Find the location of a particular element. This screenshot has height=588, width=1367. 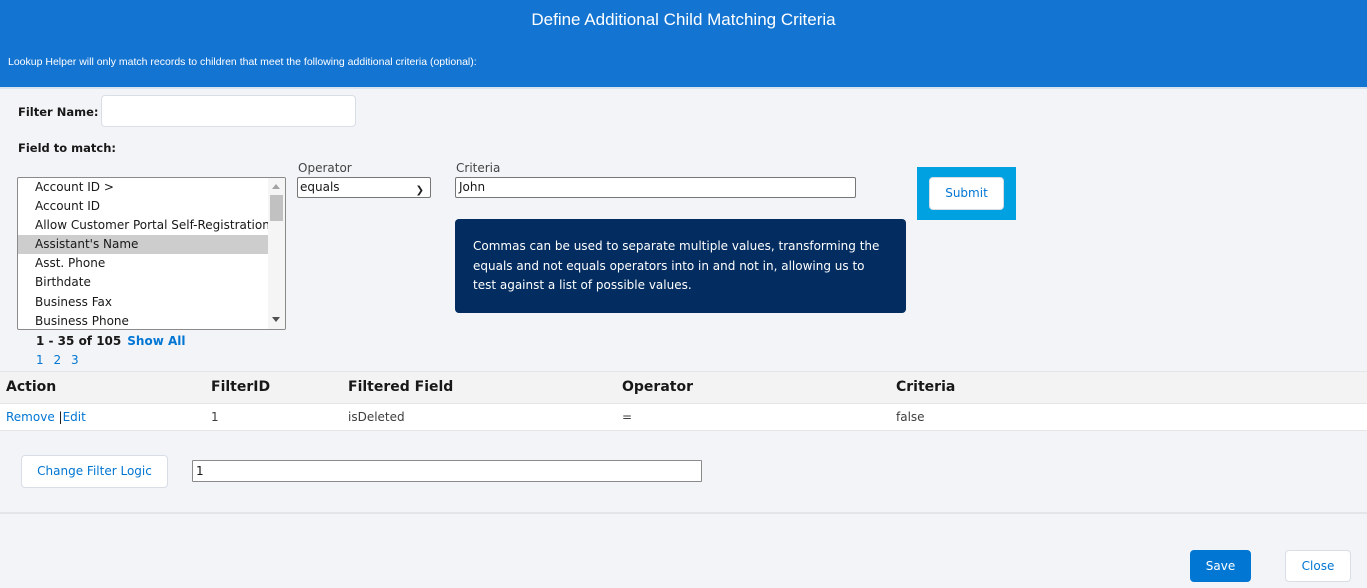

change-filter-logic-button: Change Filter Logic is located at coordinates (94, 471).